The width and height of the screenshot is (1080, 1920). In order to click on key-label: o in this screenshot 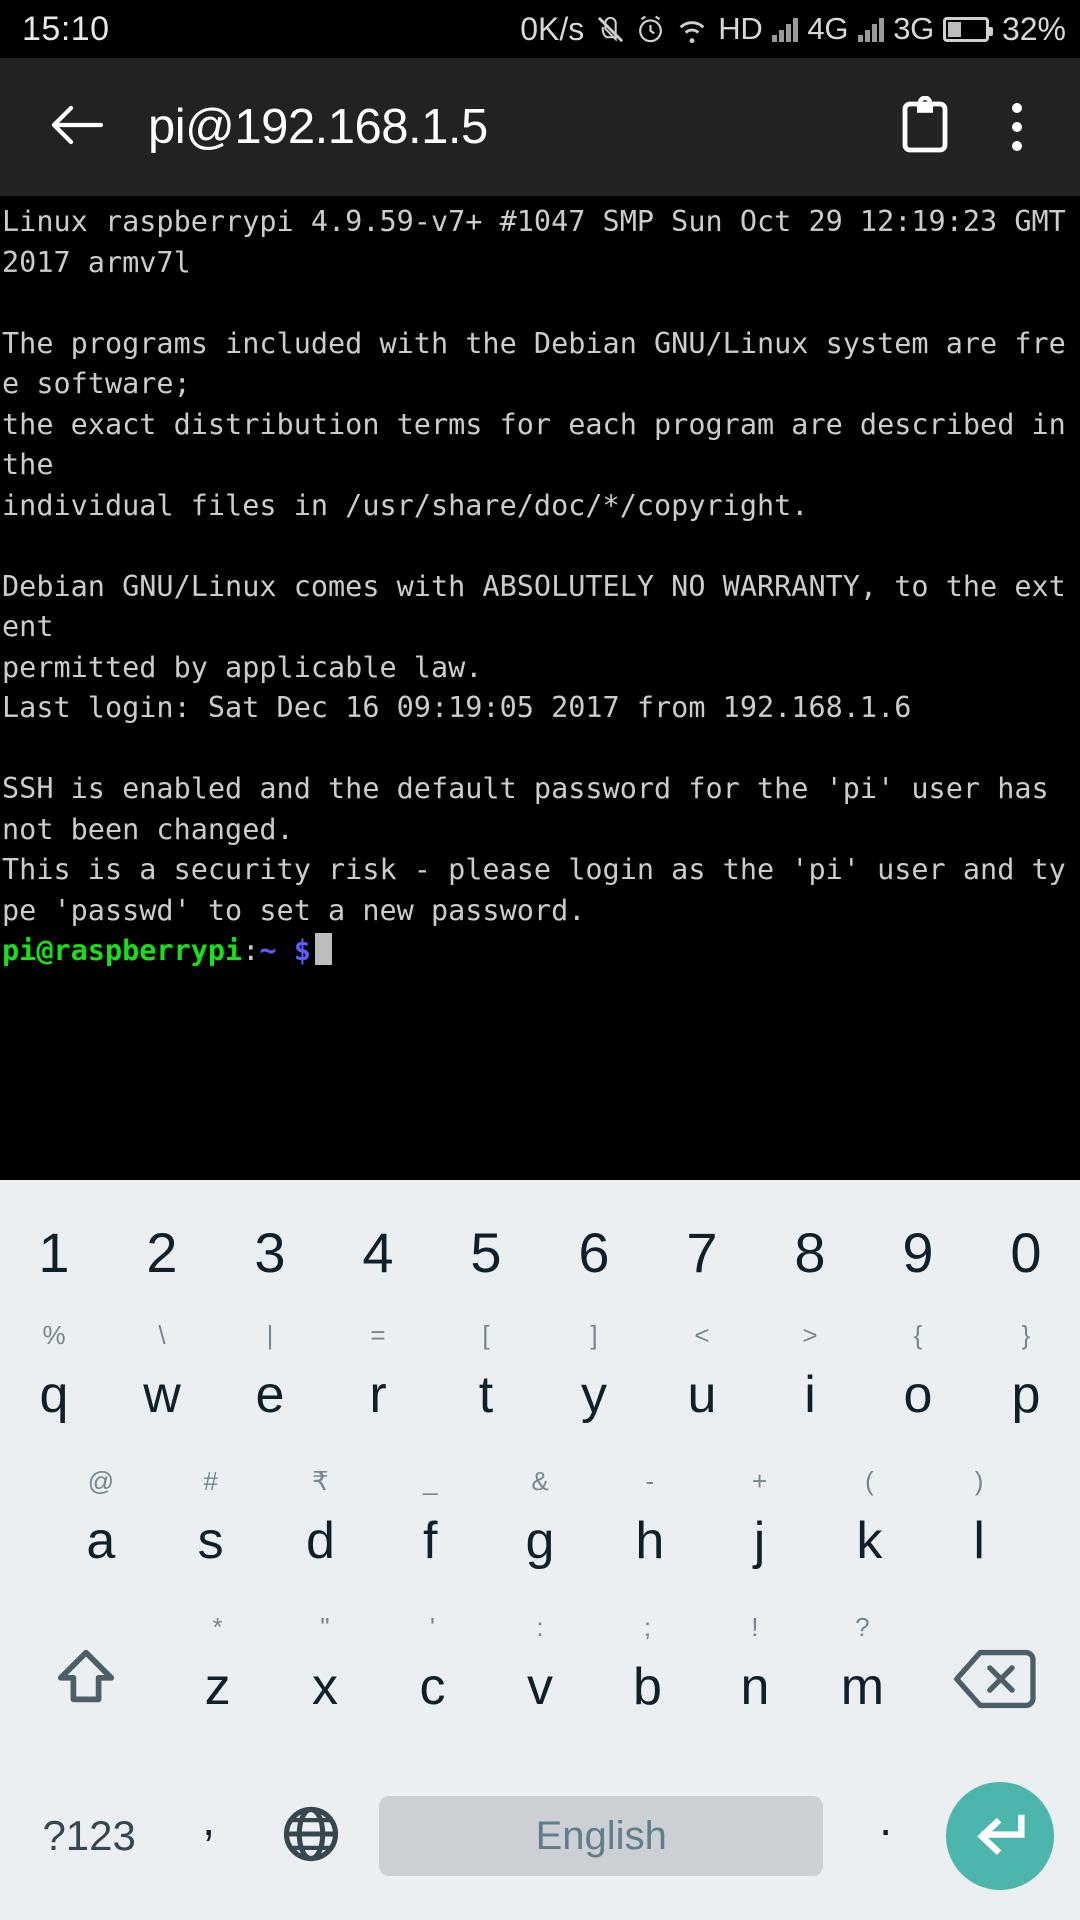, I will do `click(918, 1395)`.